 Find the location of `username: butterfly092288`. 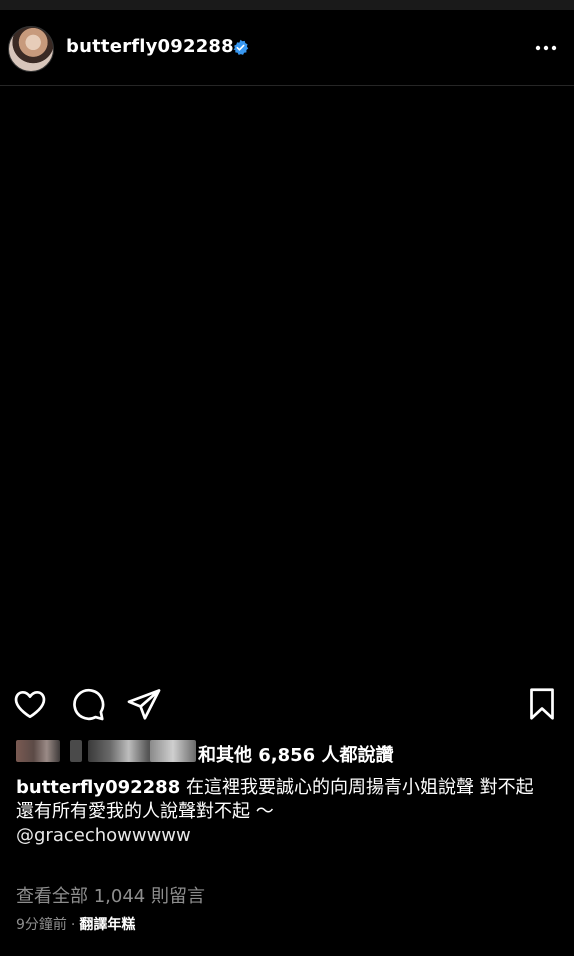

username: butterfly092288 is located at coordinates (150, 46).